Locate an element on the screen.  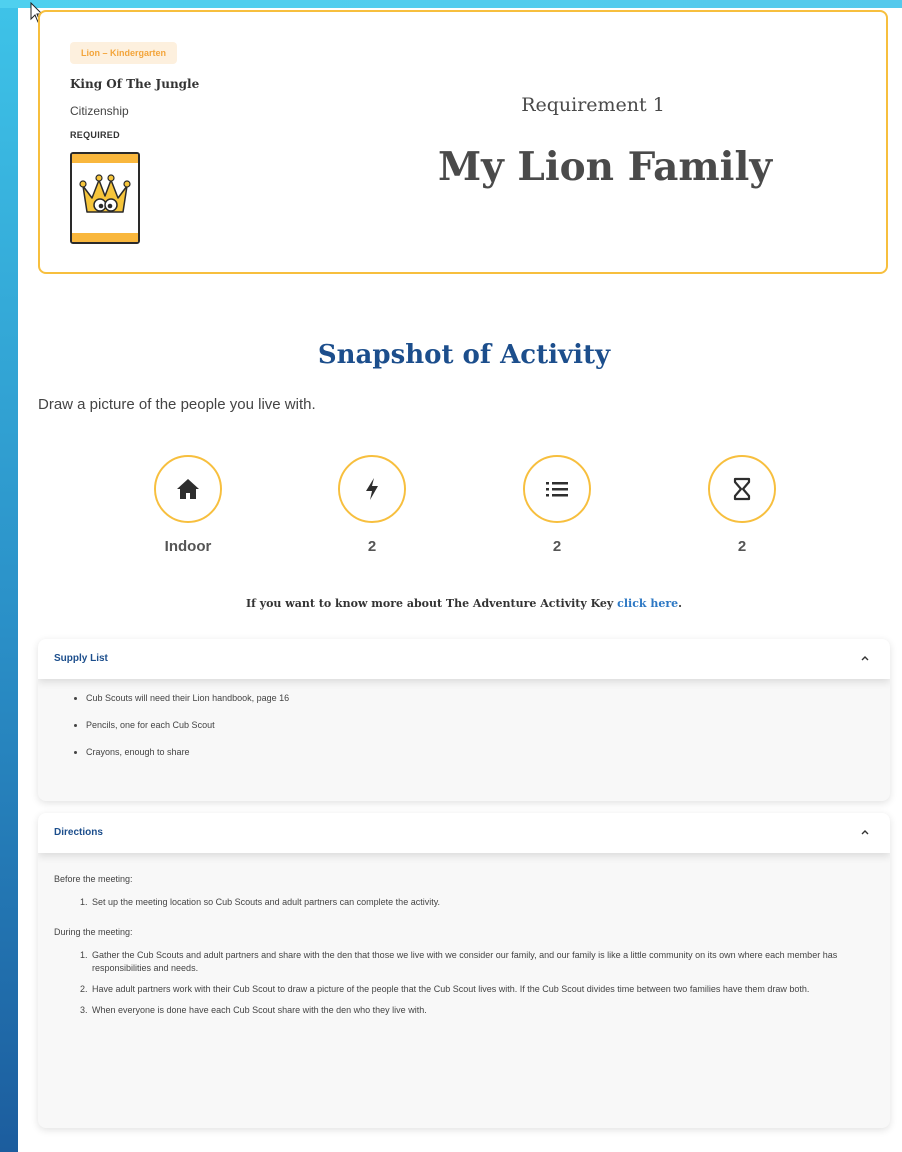
supply-list-header: Supply List is located at coordinates (464, 659).